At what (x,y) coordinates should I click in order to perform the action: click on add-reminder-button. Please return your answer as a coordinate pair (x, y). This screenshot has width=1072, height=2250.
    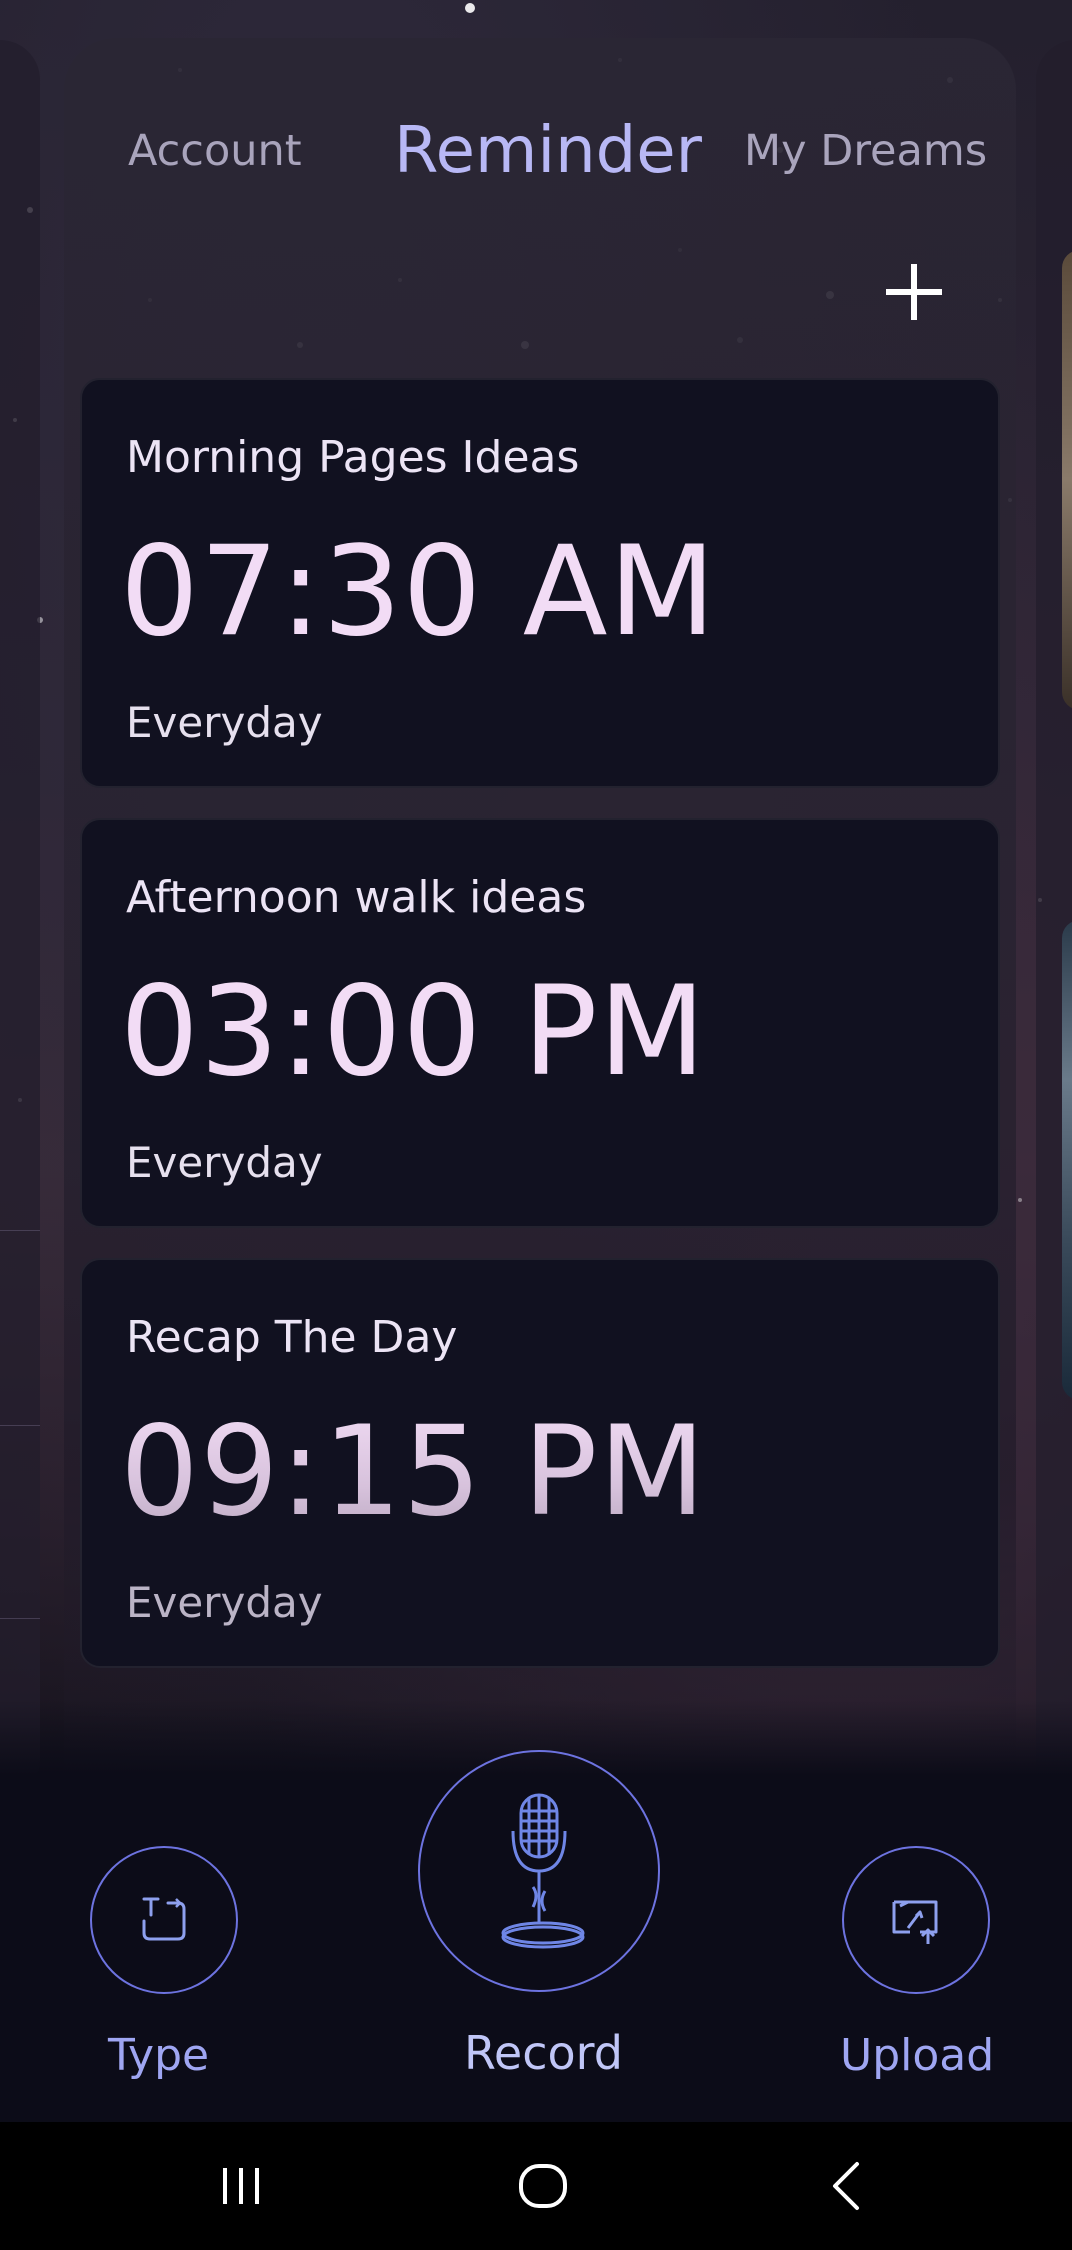
    Looking at the image, I should click on (914, 292).